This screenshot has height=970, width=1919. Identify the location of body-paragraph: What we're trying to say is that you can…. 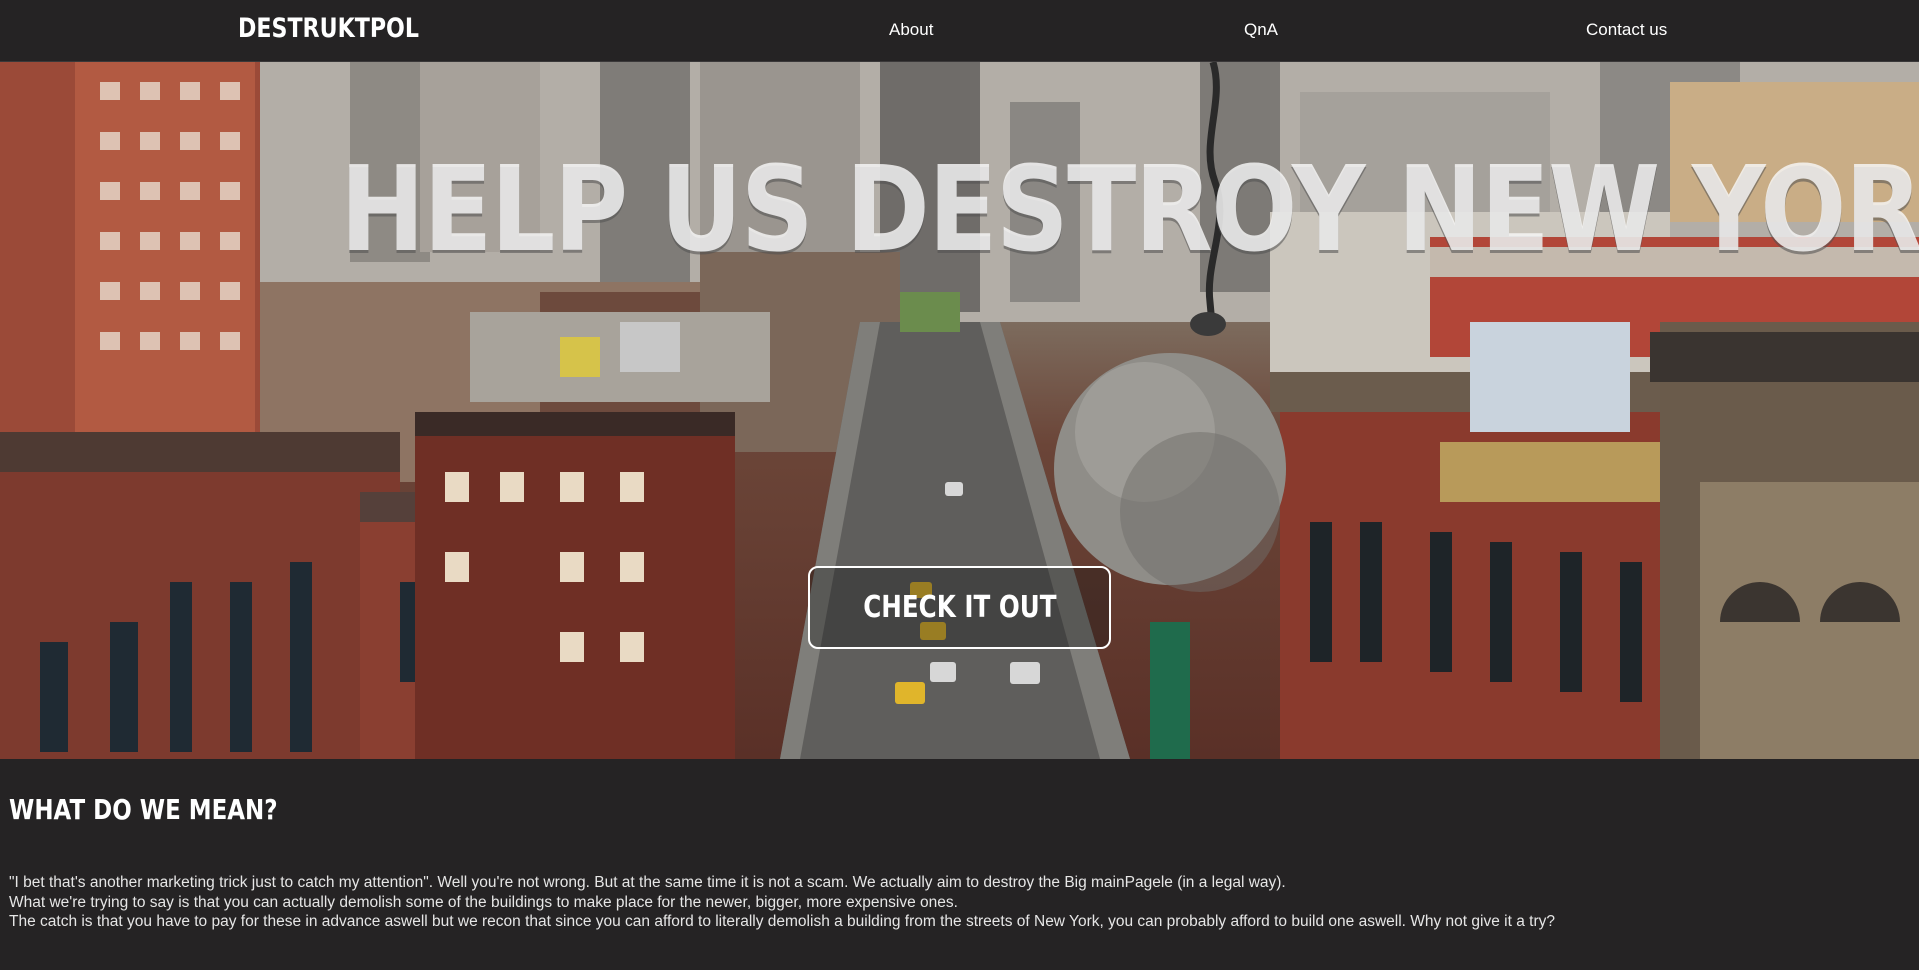
(483, 902).